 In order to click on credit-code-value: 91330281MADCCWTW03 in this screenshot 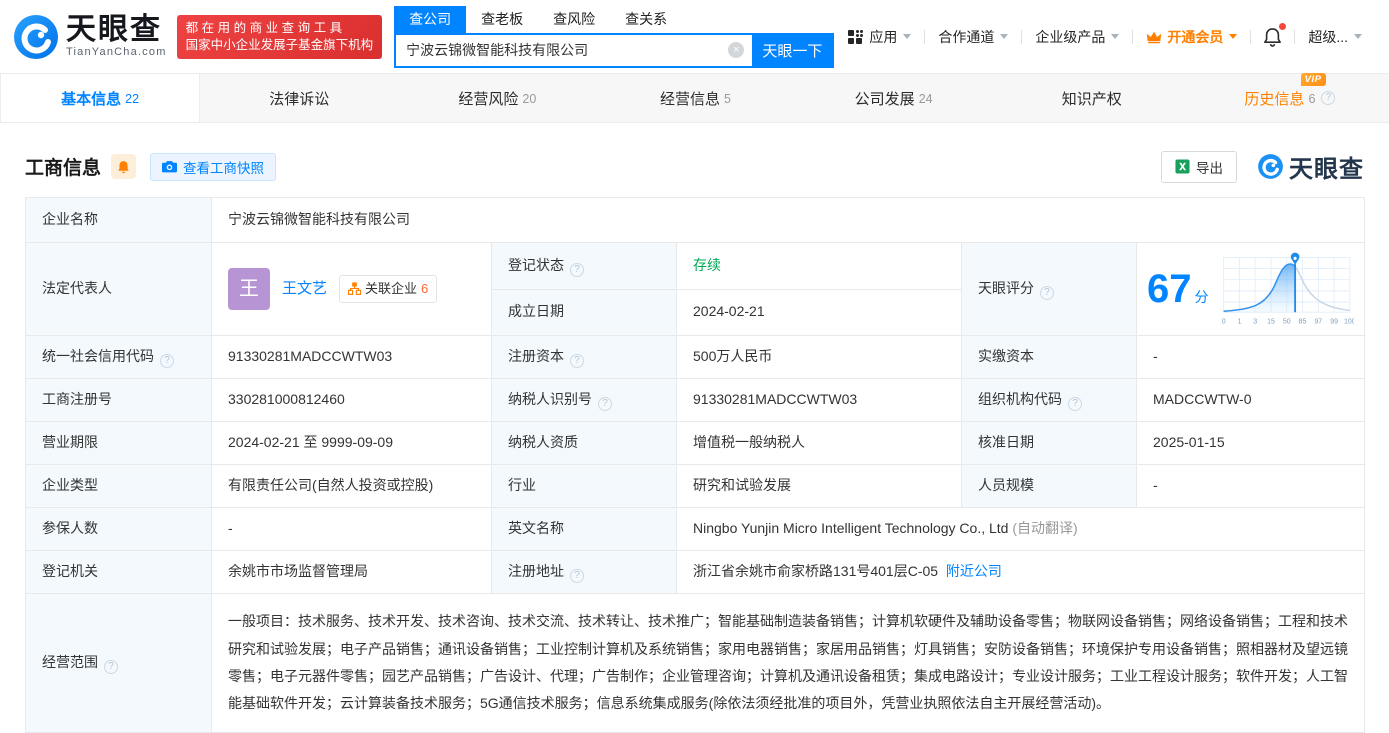, I will do `click(351, 357)`.